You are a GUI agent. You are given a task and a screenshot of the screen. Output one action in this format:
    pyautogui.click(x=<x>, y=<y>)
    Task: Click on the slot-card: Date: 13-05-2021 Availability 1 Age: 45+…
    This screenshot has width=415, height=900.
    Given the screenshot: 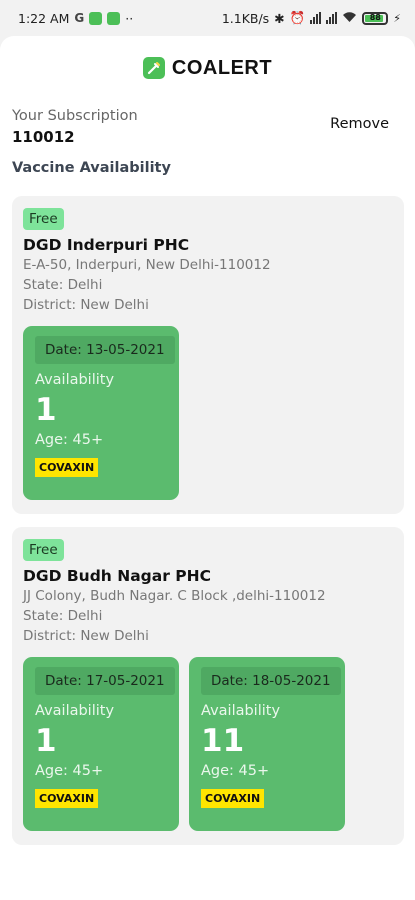 What is the action you would take?
    pyautogui.click(x=101, y=413)
    